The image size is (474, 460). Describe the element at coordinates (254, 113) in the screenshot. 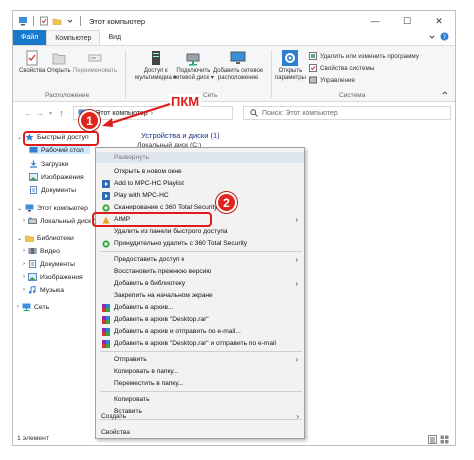

I see `search-icon` at that location.